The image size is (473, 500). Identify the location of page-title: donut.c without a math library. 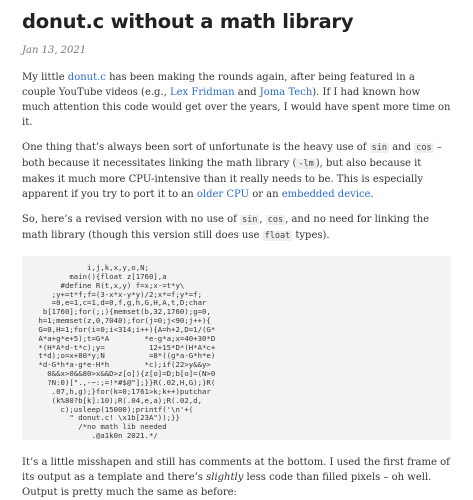
(188, 21).